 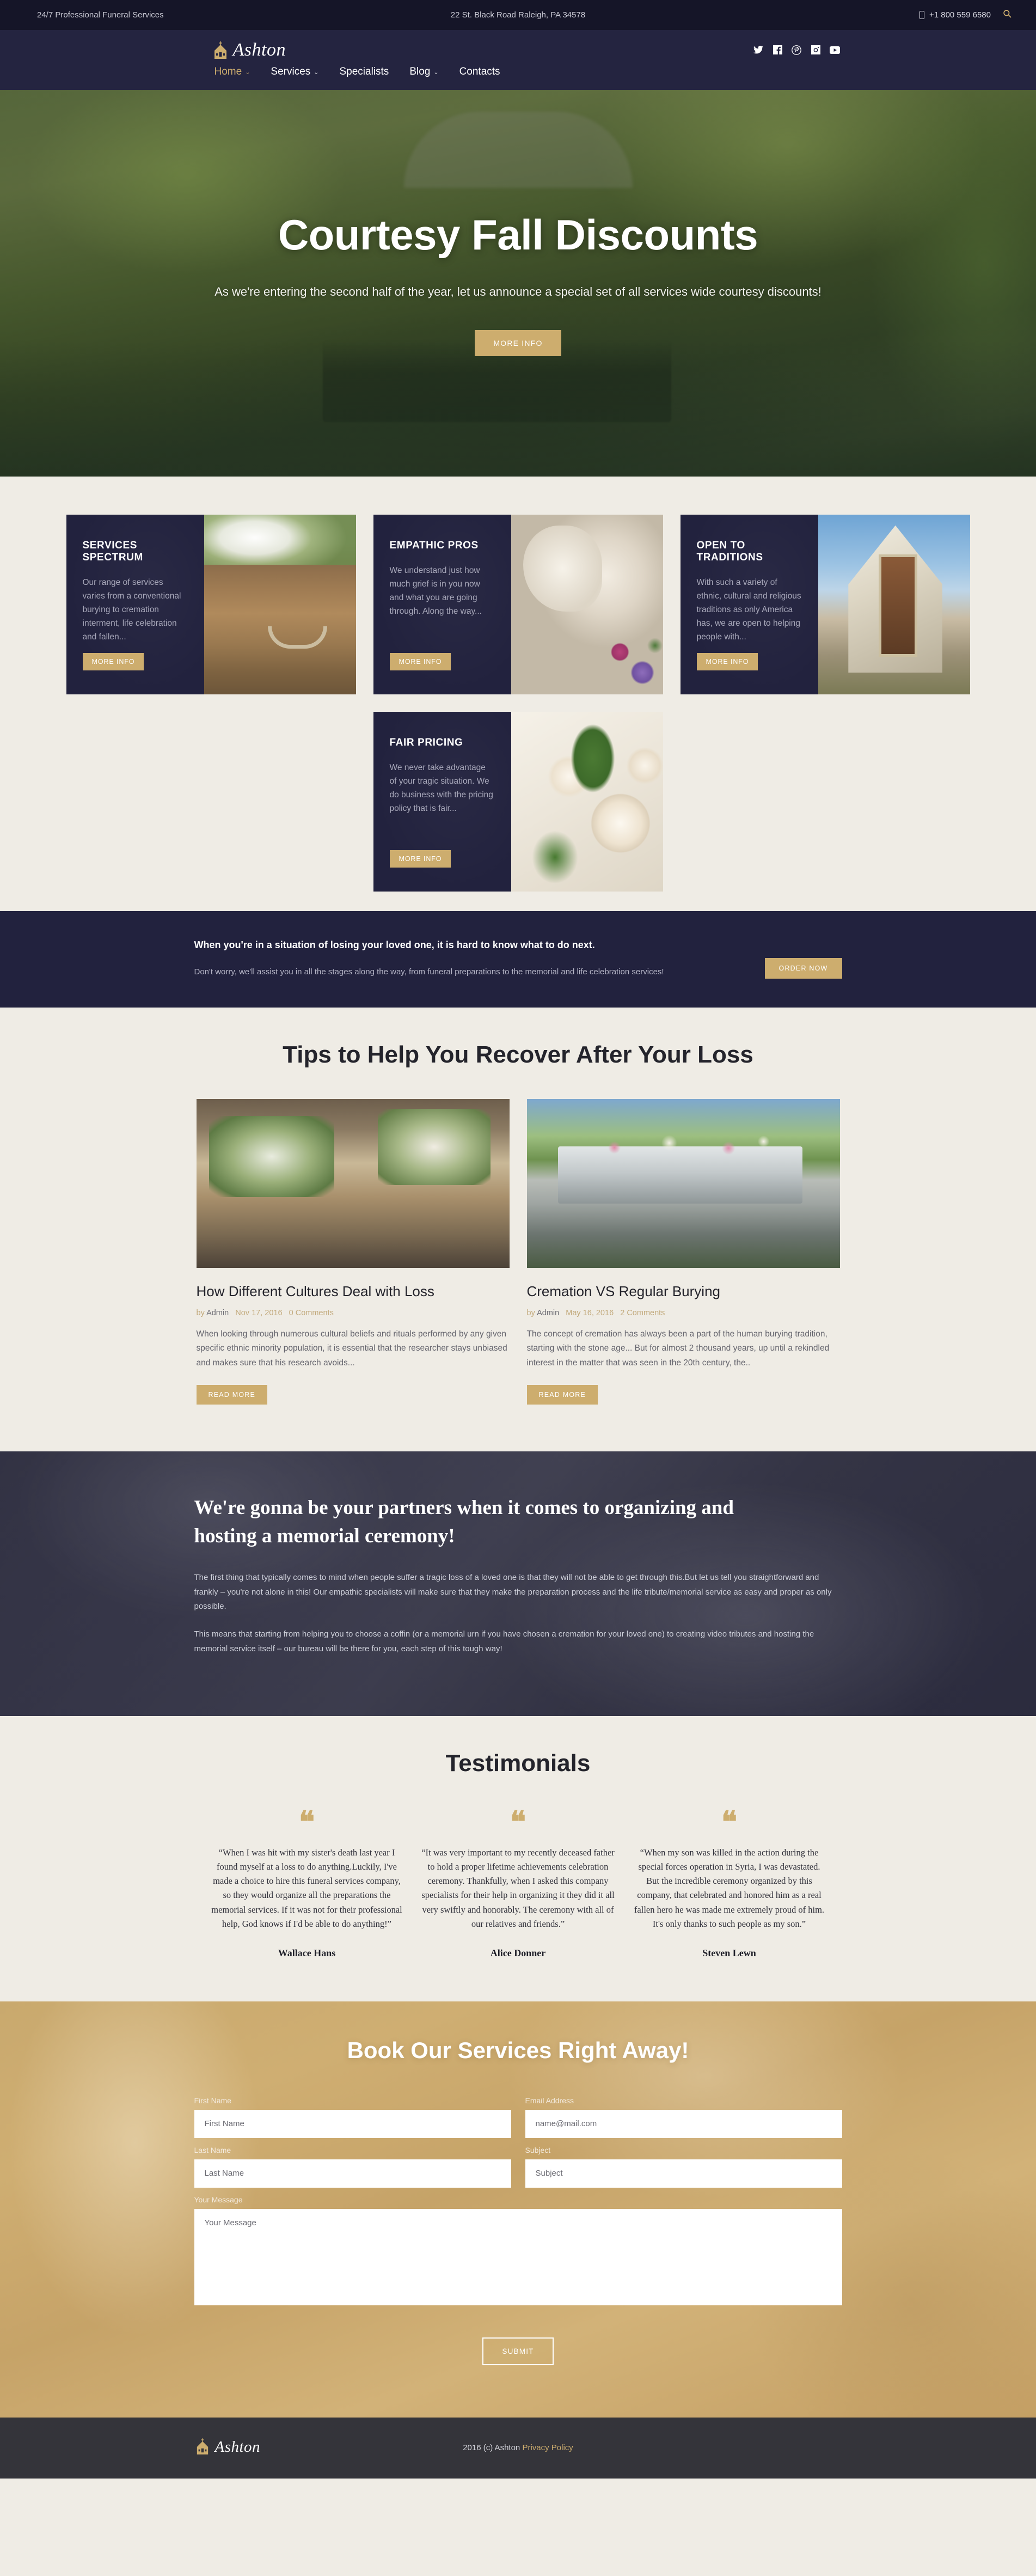 What do you see at coordinates (237, 2447) in the screenshot?
I see `footer-logo-text: Ashton` at bounding box center [237, 2447].